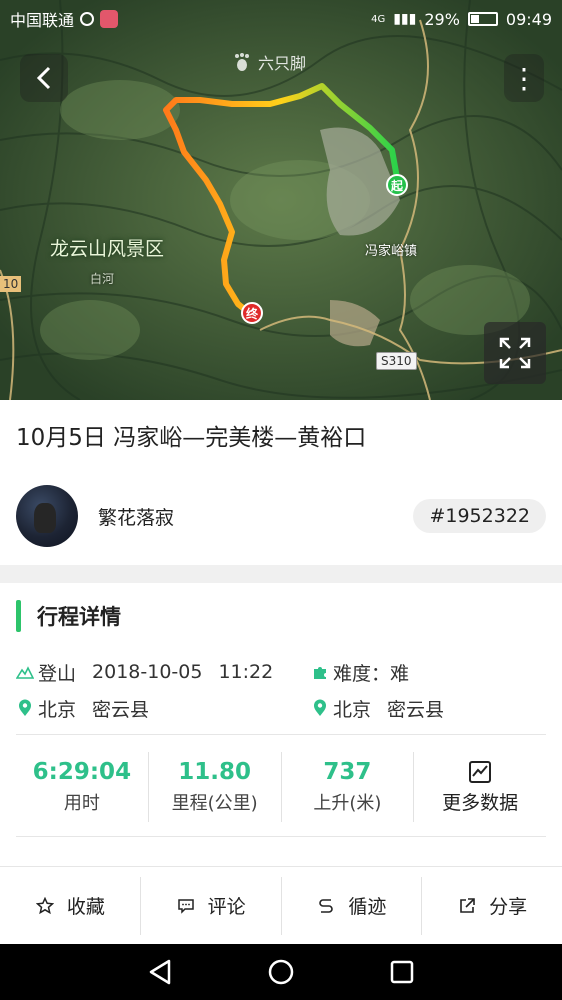  I want to click on follow-track-label: 循迹, so click(367, 907).